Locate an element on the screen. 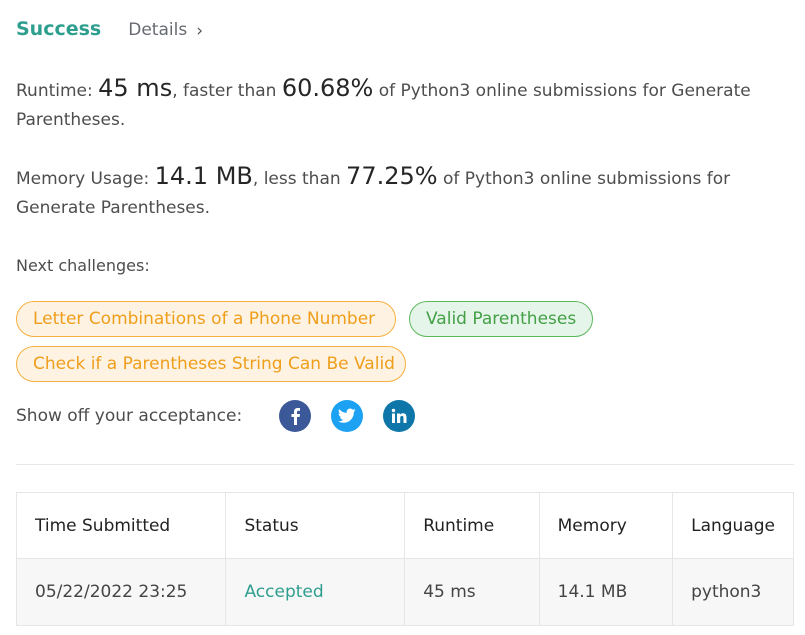 The image size is (805, 635). result-header: Success Details › is located at coordinates (109, 29).